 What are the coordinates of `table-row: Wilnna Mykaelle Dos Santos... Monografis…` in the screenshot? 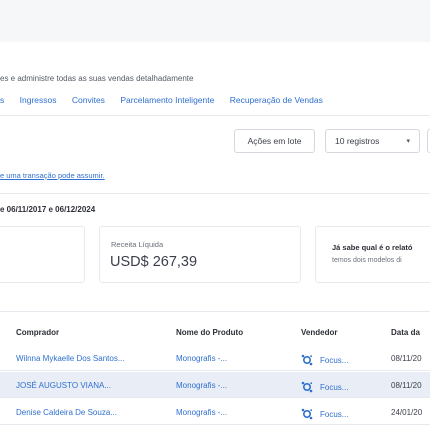 It's located at (215, 358).